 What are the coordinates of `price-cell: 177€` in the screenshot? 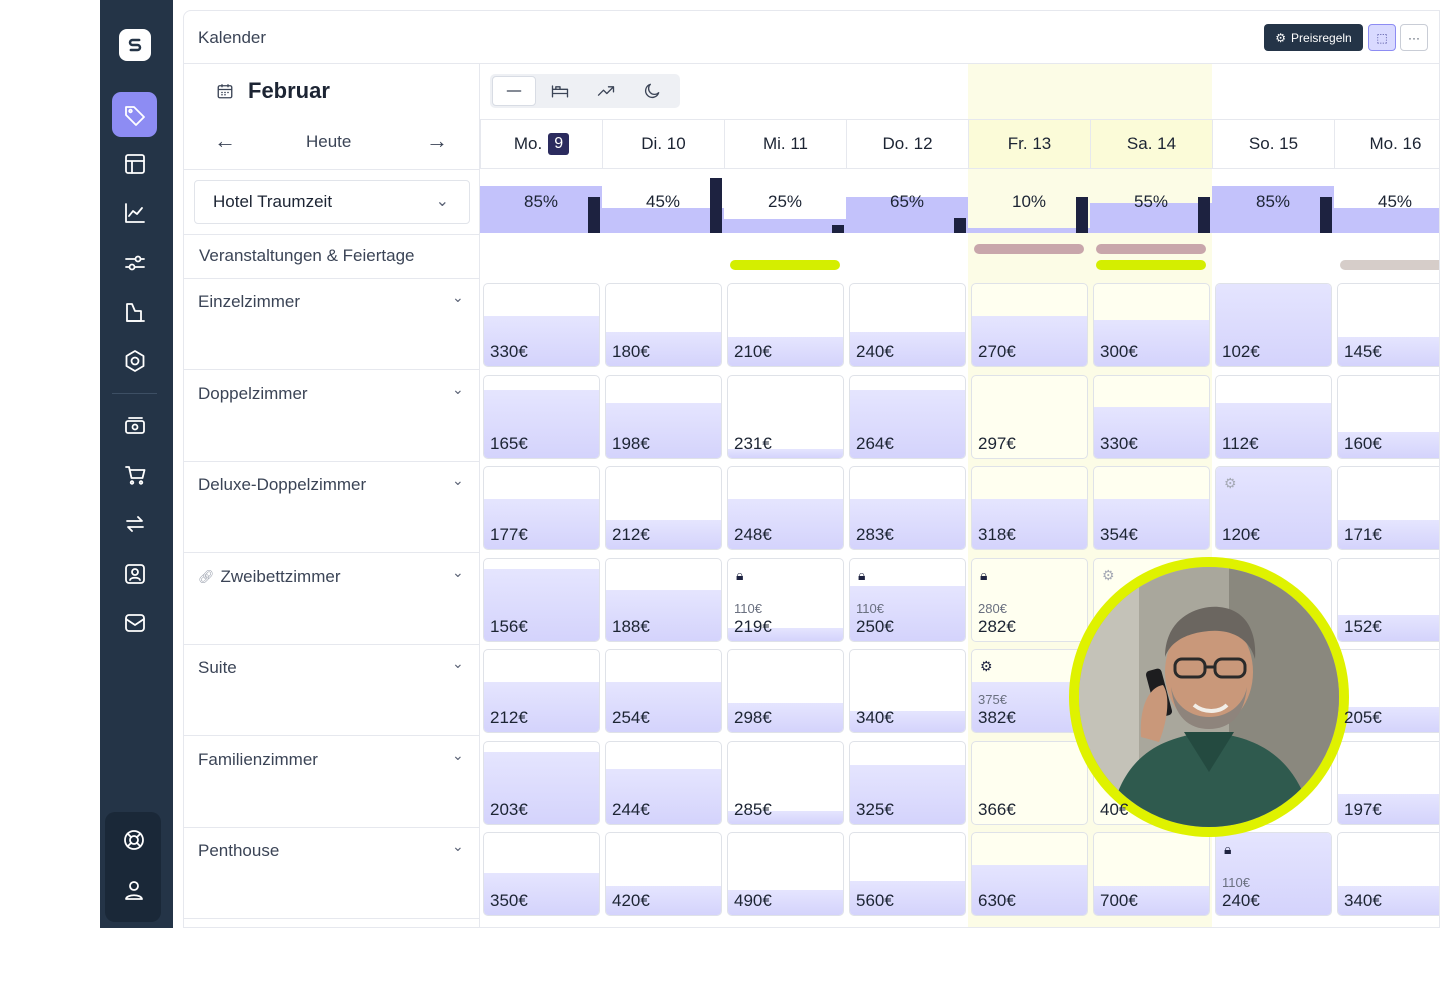 It's located at (541, 508).